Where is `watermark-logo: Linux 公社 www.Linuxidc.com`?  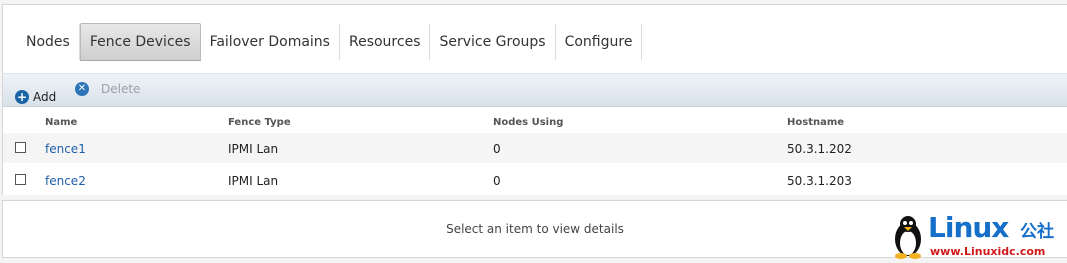
watermark-logo: Linux 公社 www.Linuxidc.com is located at coordinates (977, 236).